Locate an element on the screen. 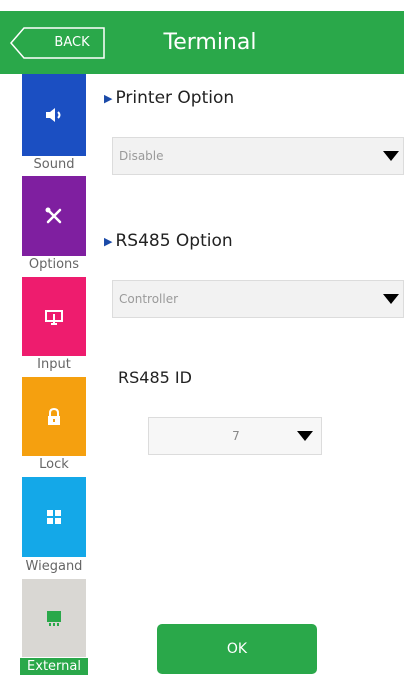 This screenshot has width=404, height=675. sidebar-item-label: Input is located at coordinates (54, 364).